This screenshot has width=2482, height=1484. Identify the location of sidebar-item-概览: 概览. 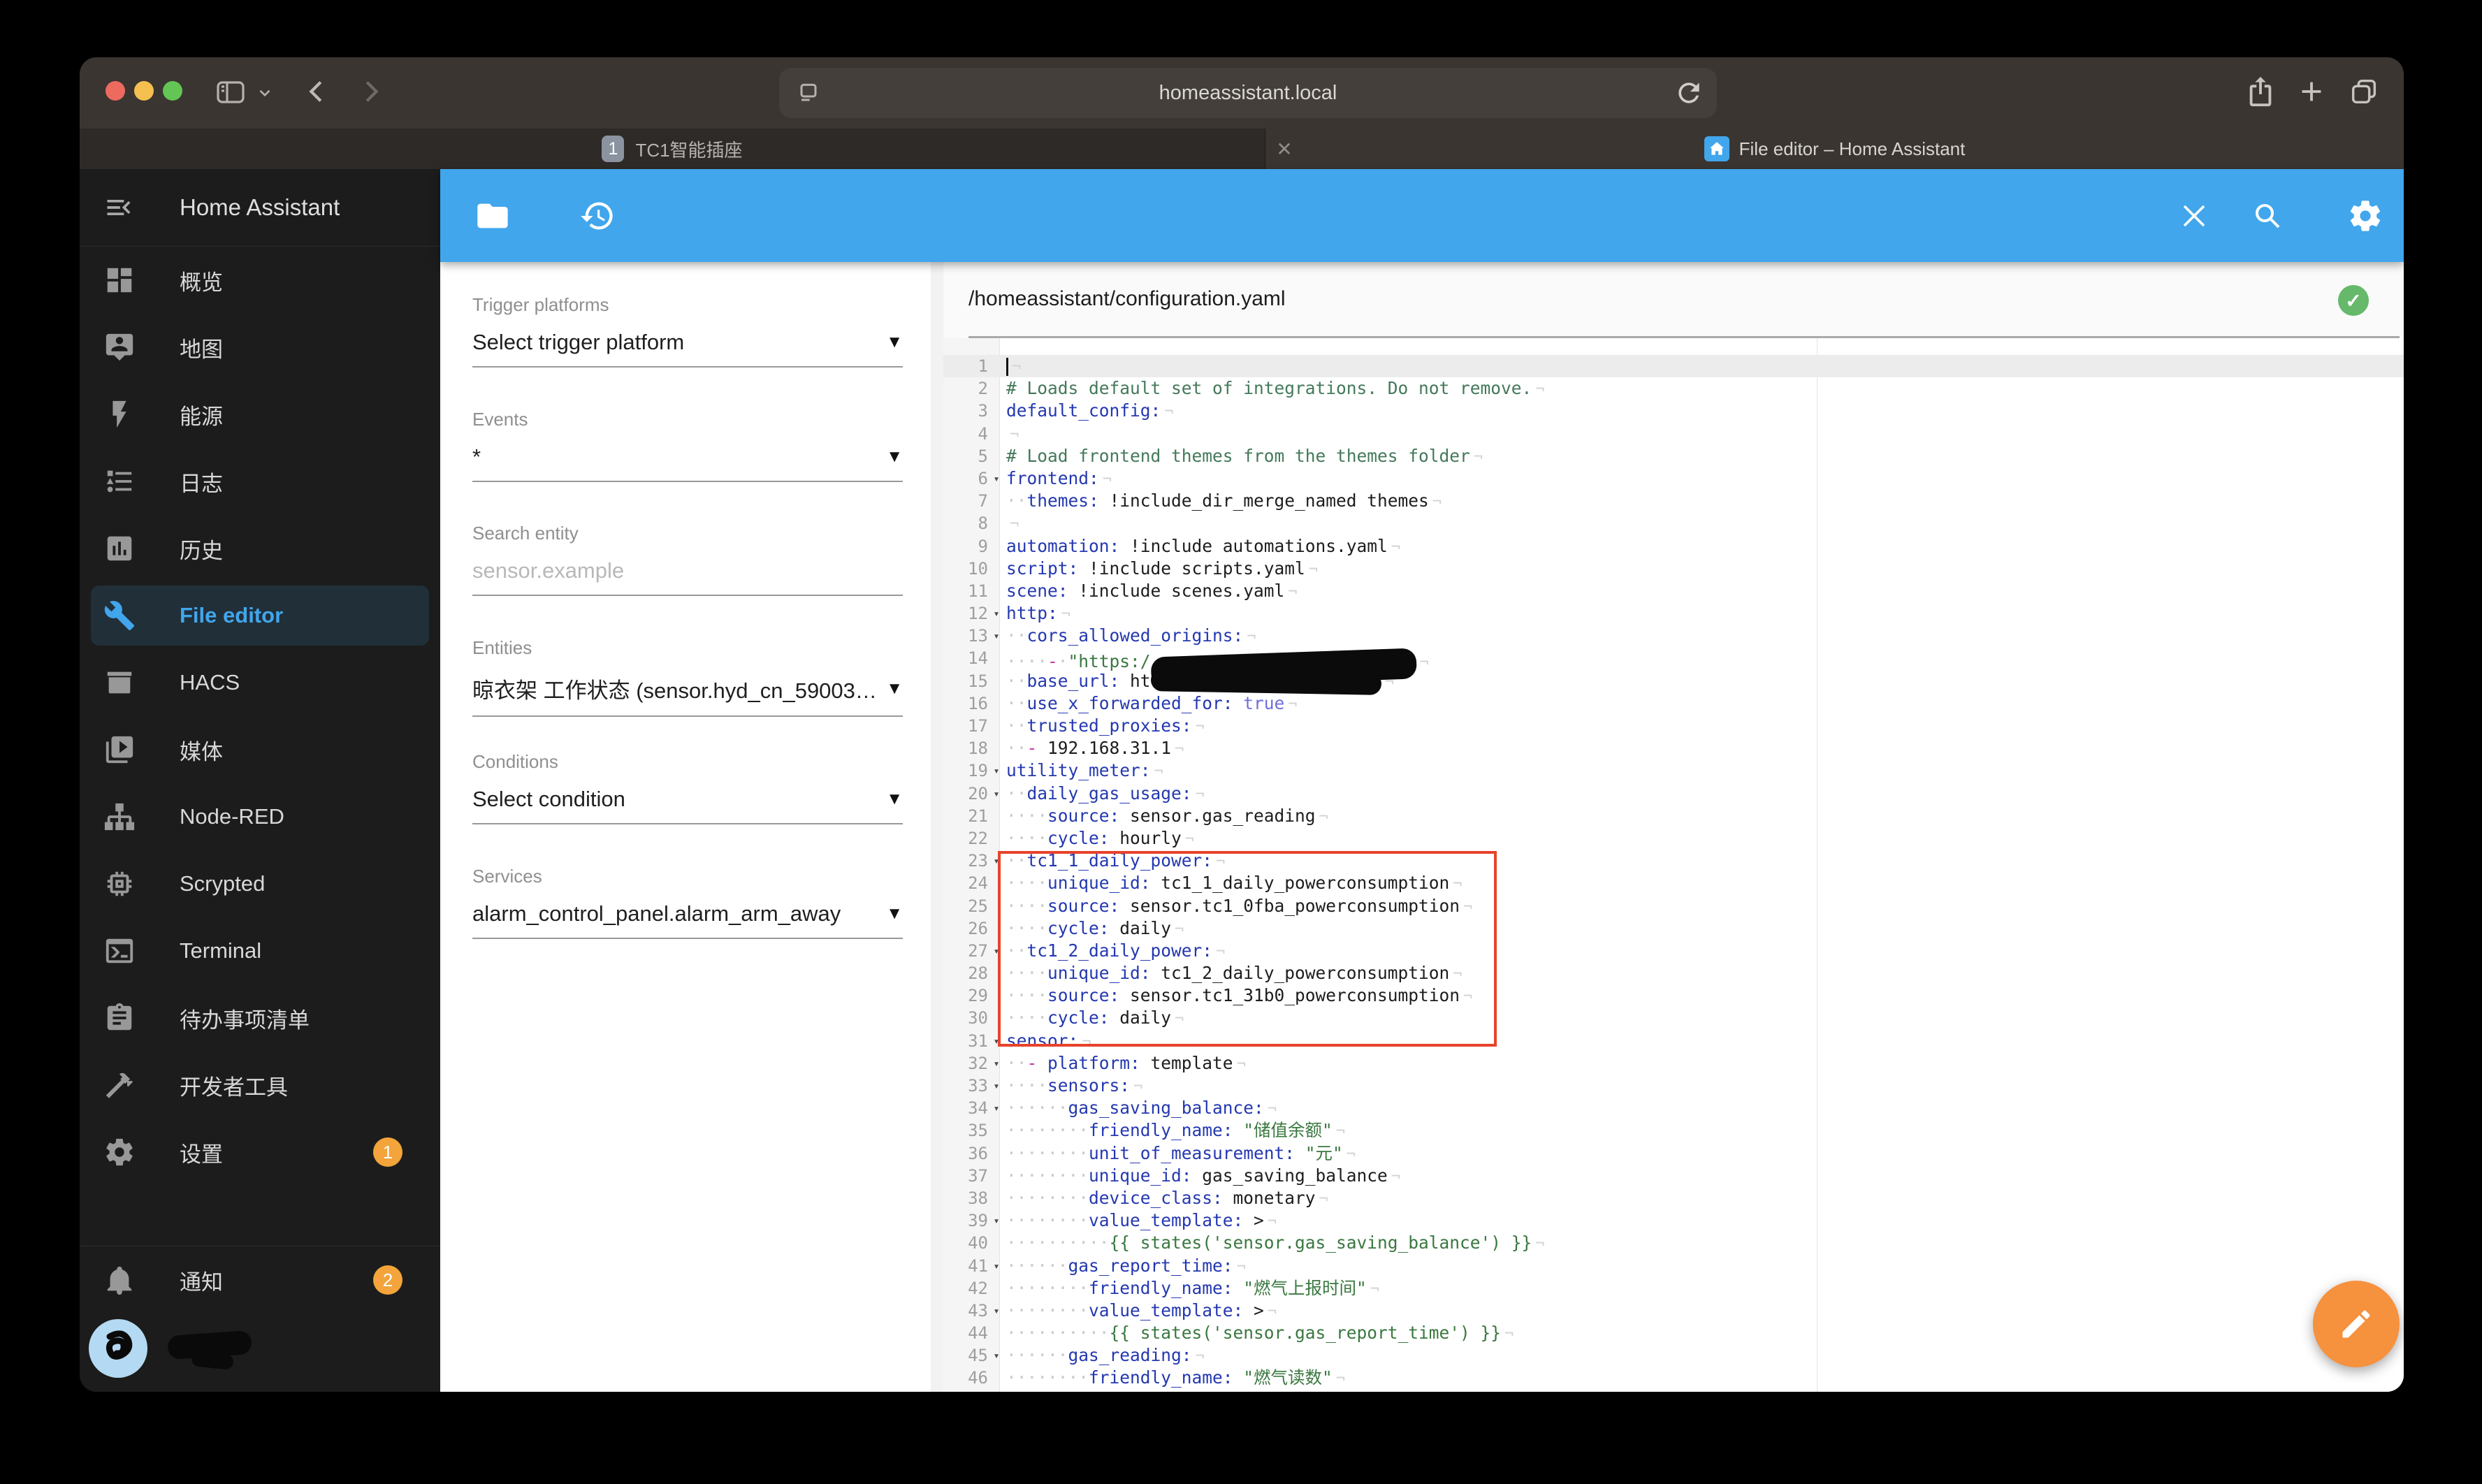
(260, 280).